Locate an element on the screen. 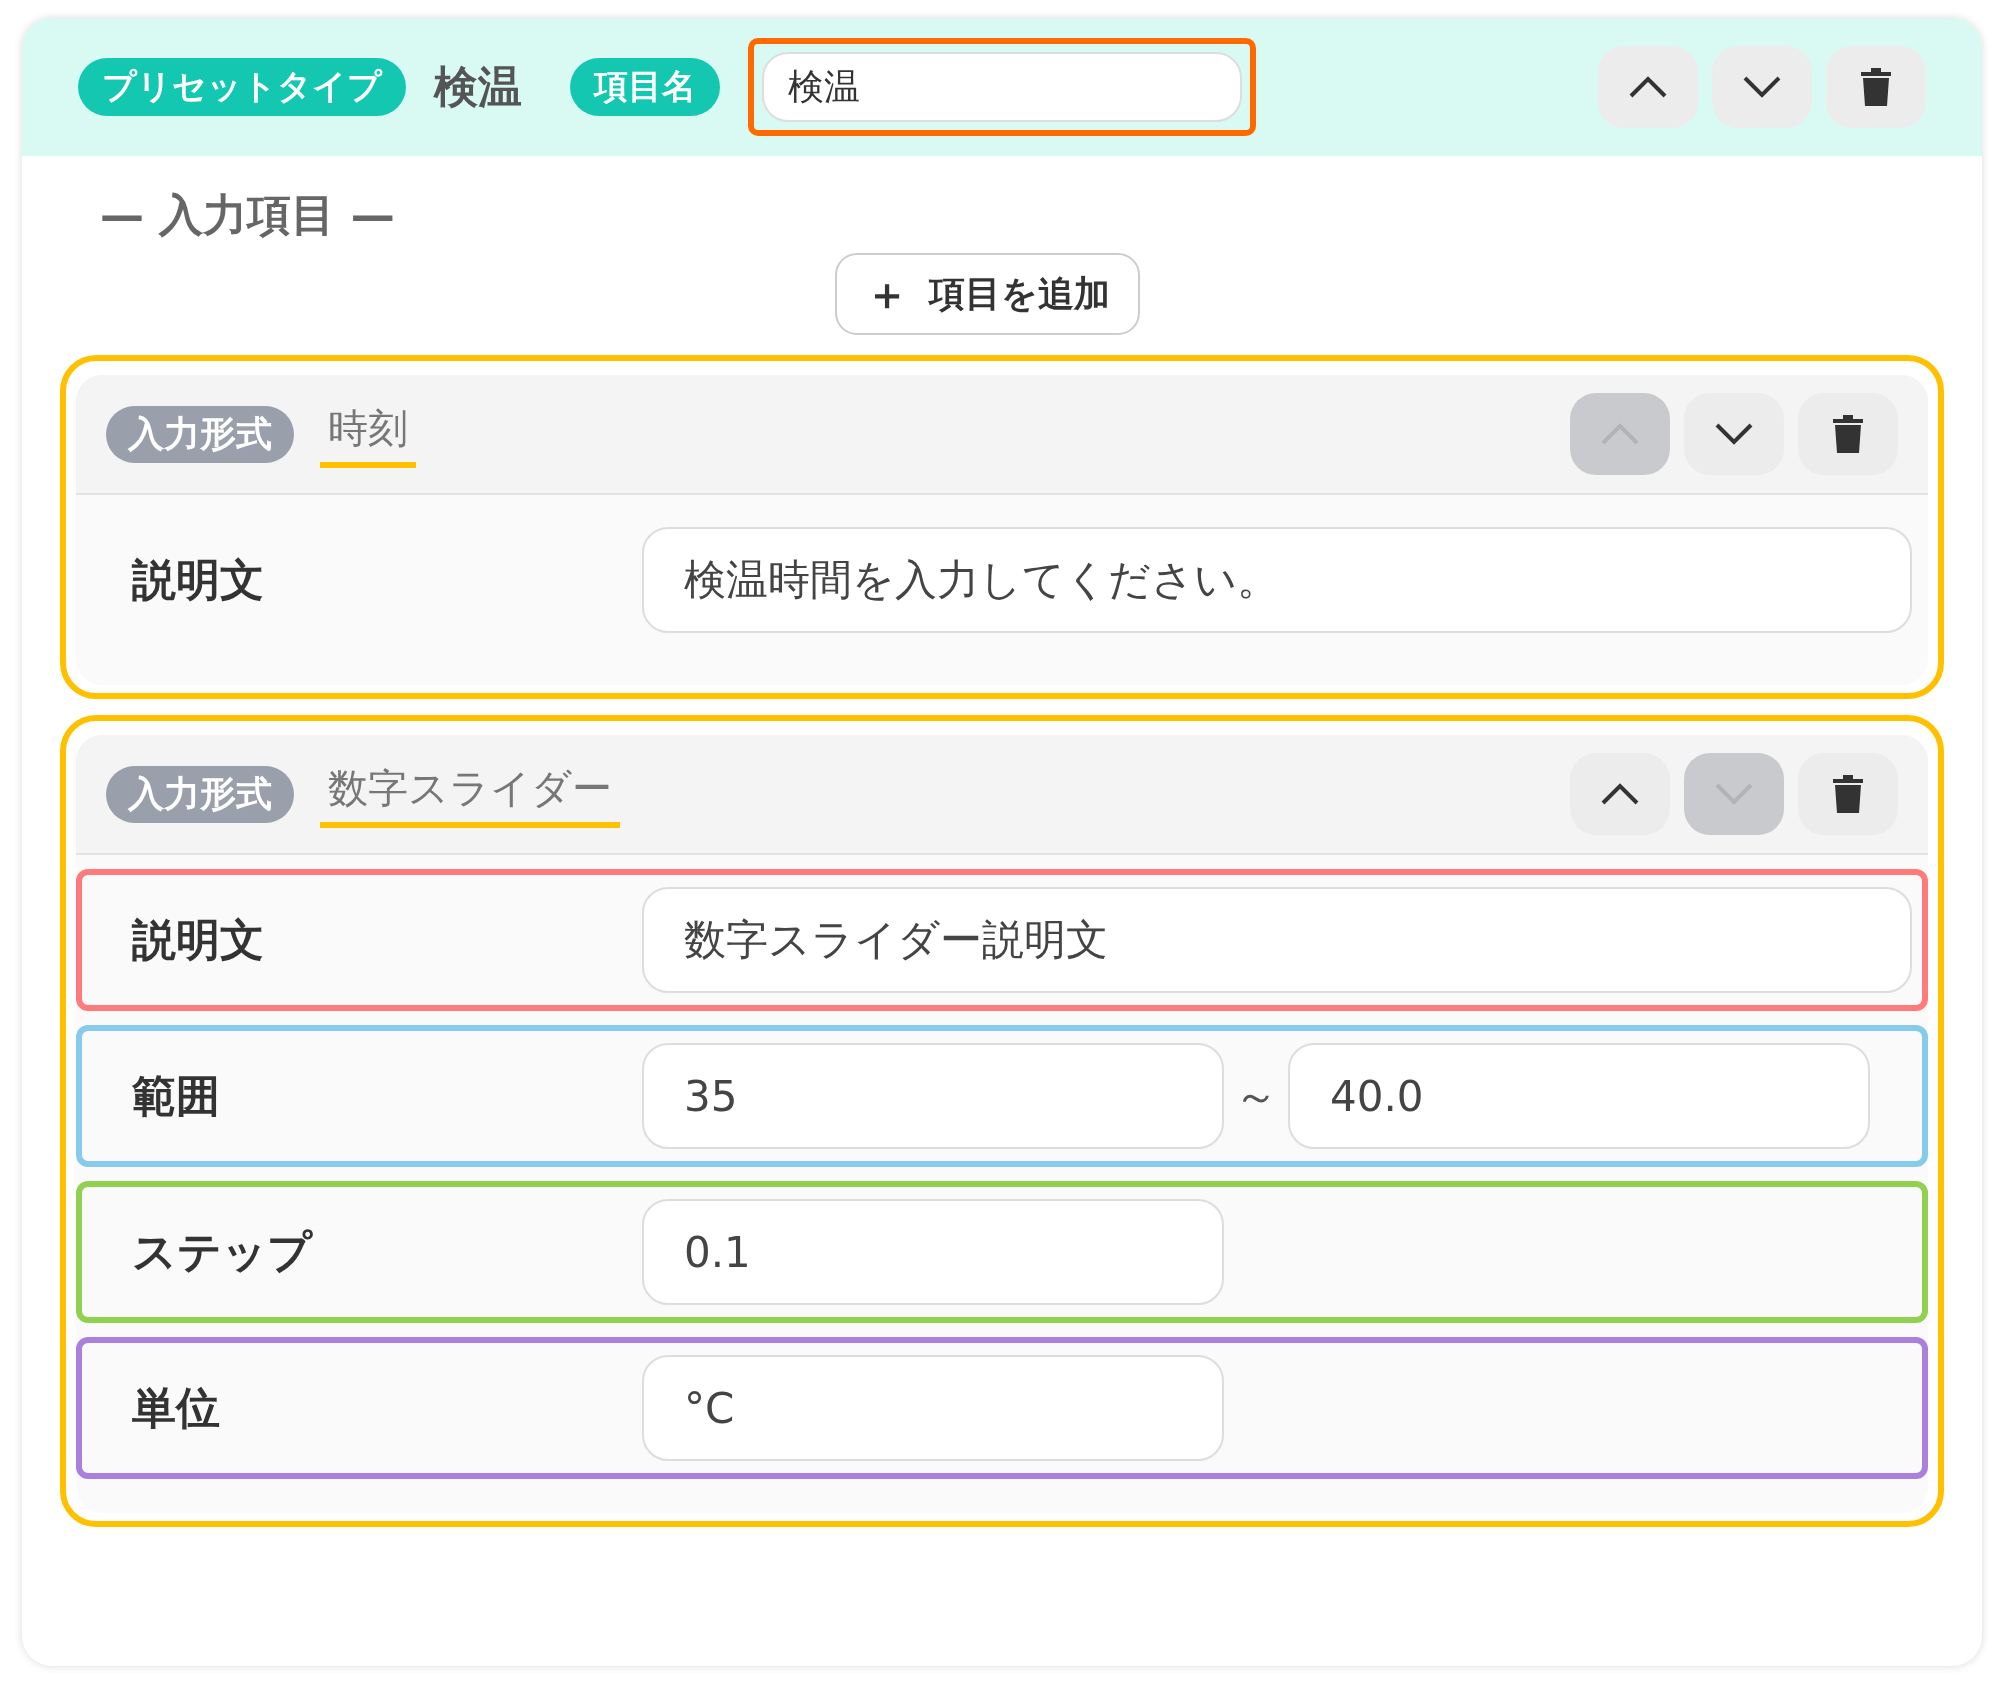 Image resolution: width=2007 pixels, height=1683 pixels. field-label: 範囲 is located at coordinates (176, 1095).